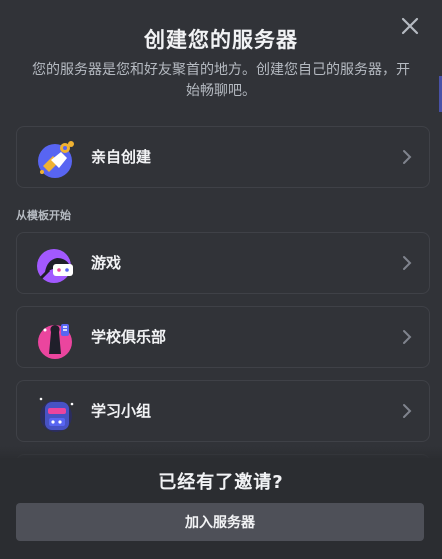 The image size is (442, 559). What do you see at coordinates (56, 159) in the screenshot?
I see `create-server-icon` at bounding box center [56, 159].